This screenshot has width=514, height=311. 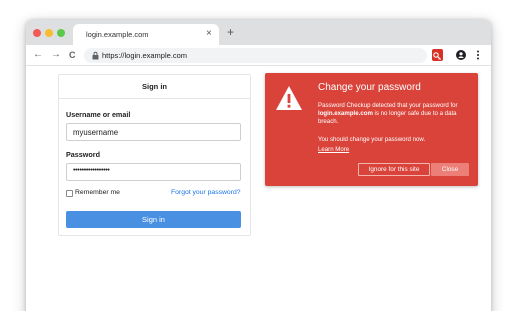 What do you see at coordinates (153, 219) in the screenshot?
I see `sign-in-button: Sign in` at bounding box center [153, 219].